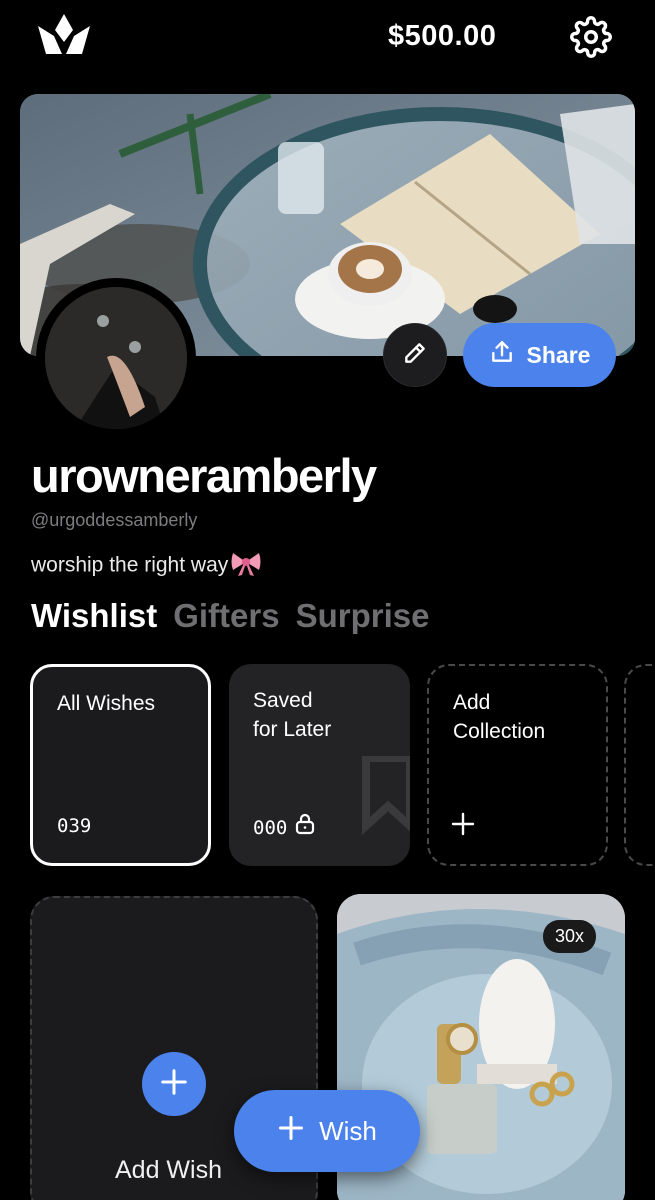  What do you see at coordinates (319, 765) in the screenshot?
I see `collection-card-saved-for-later: Saved for Later 000` at bounding box center [319, 765].